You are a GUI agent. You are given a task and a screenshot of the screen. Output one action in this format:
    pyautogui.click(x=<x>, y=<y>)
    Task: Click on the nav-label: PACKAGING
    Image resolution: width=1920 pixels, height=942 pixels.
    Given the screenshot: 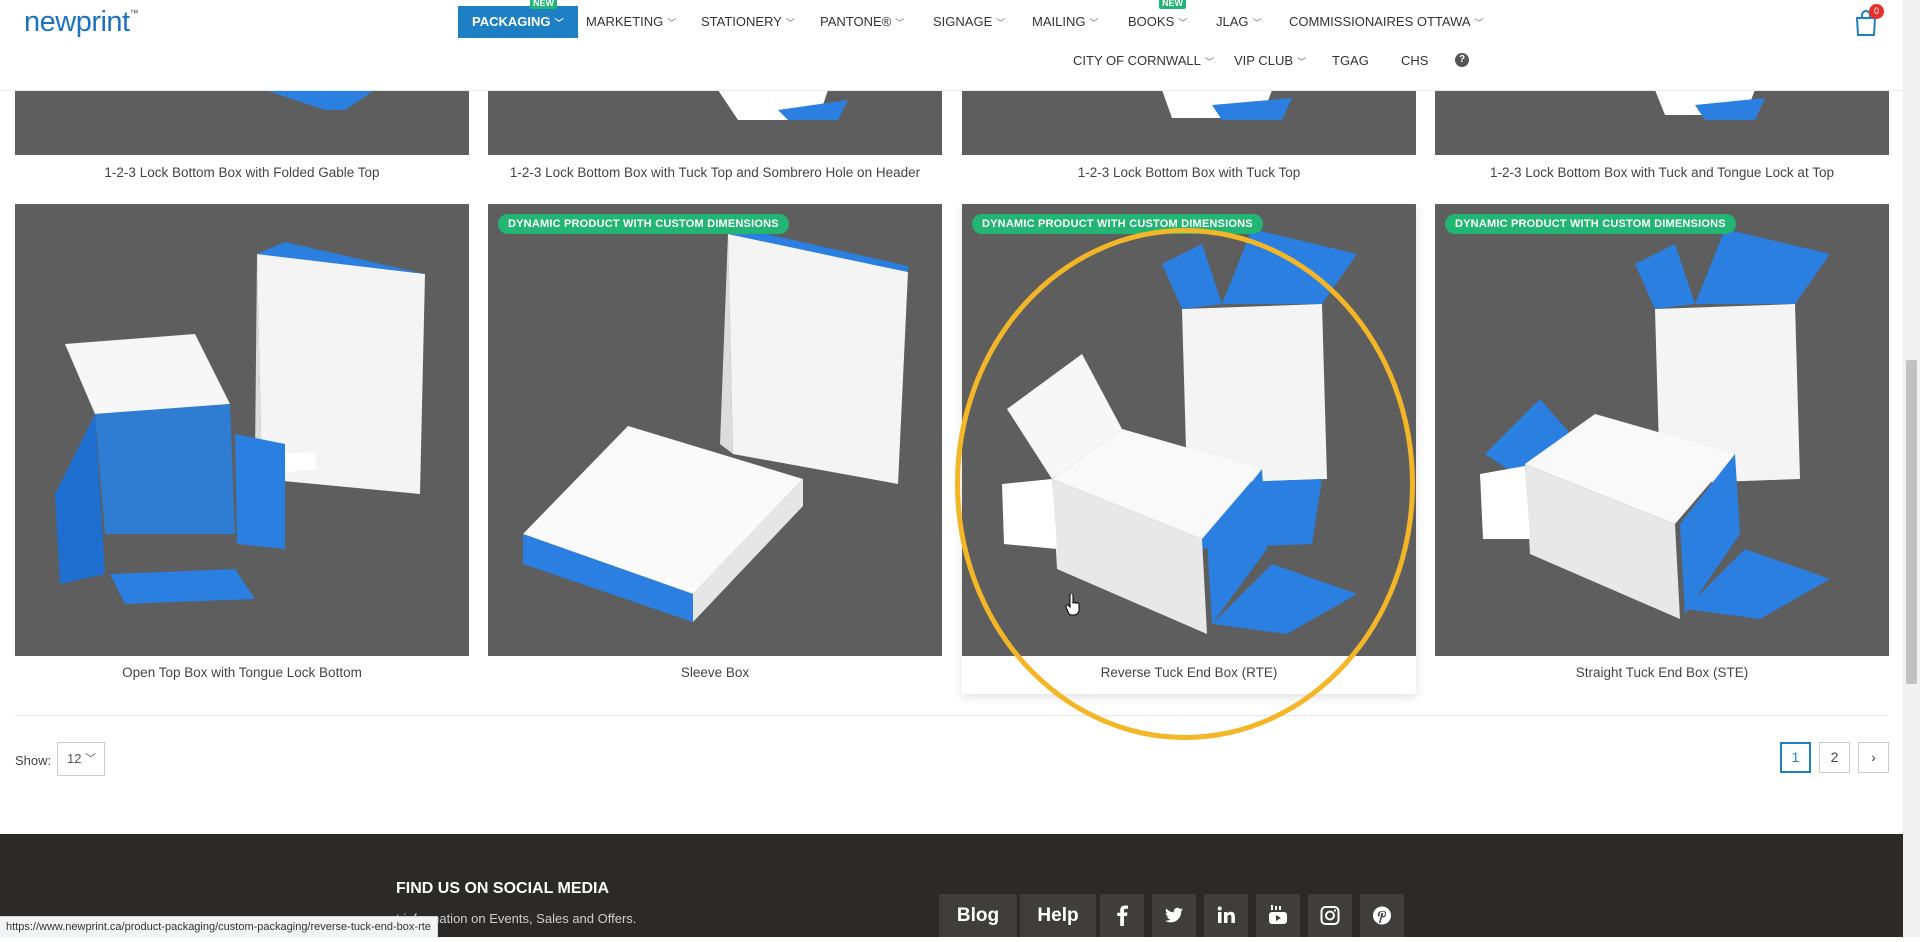 What is the action you would take?
    pyautogui.click(x=511, y=21)
    